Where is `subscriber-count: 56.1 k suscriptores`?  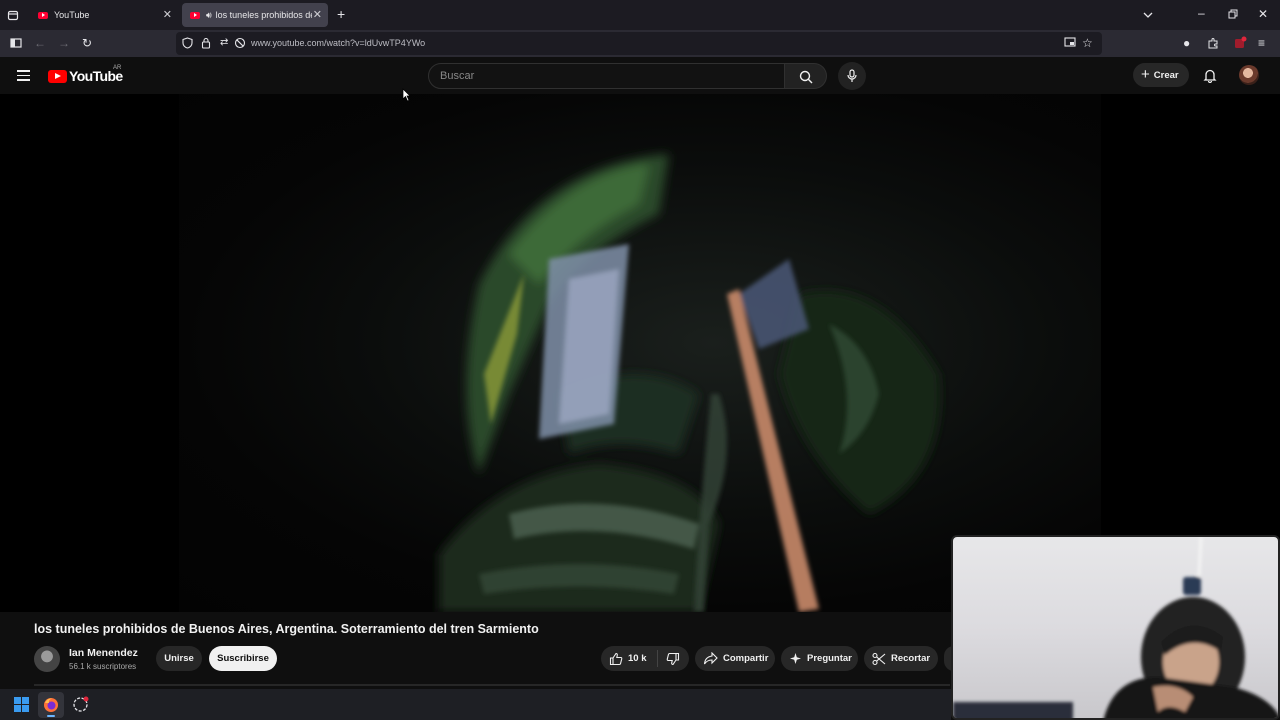 subscriber-count: 56.1 k suscriptores is located at coordinates (103, 666).